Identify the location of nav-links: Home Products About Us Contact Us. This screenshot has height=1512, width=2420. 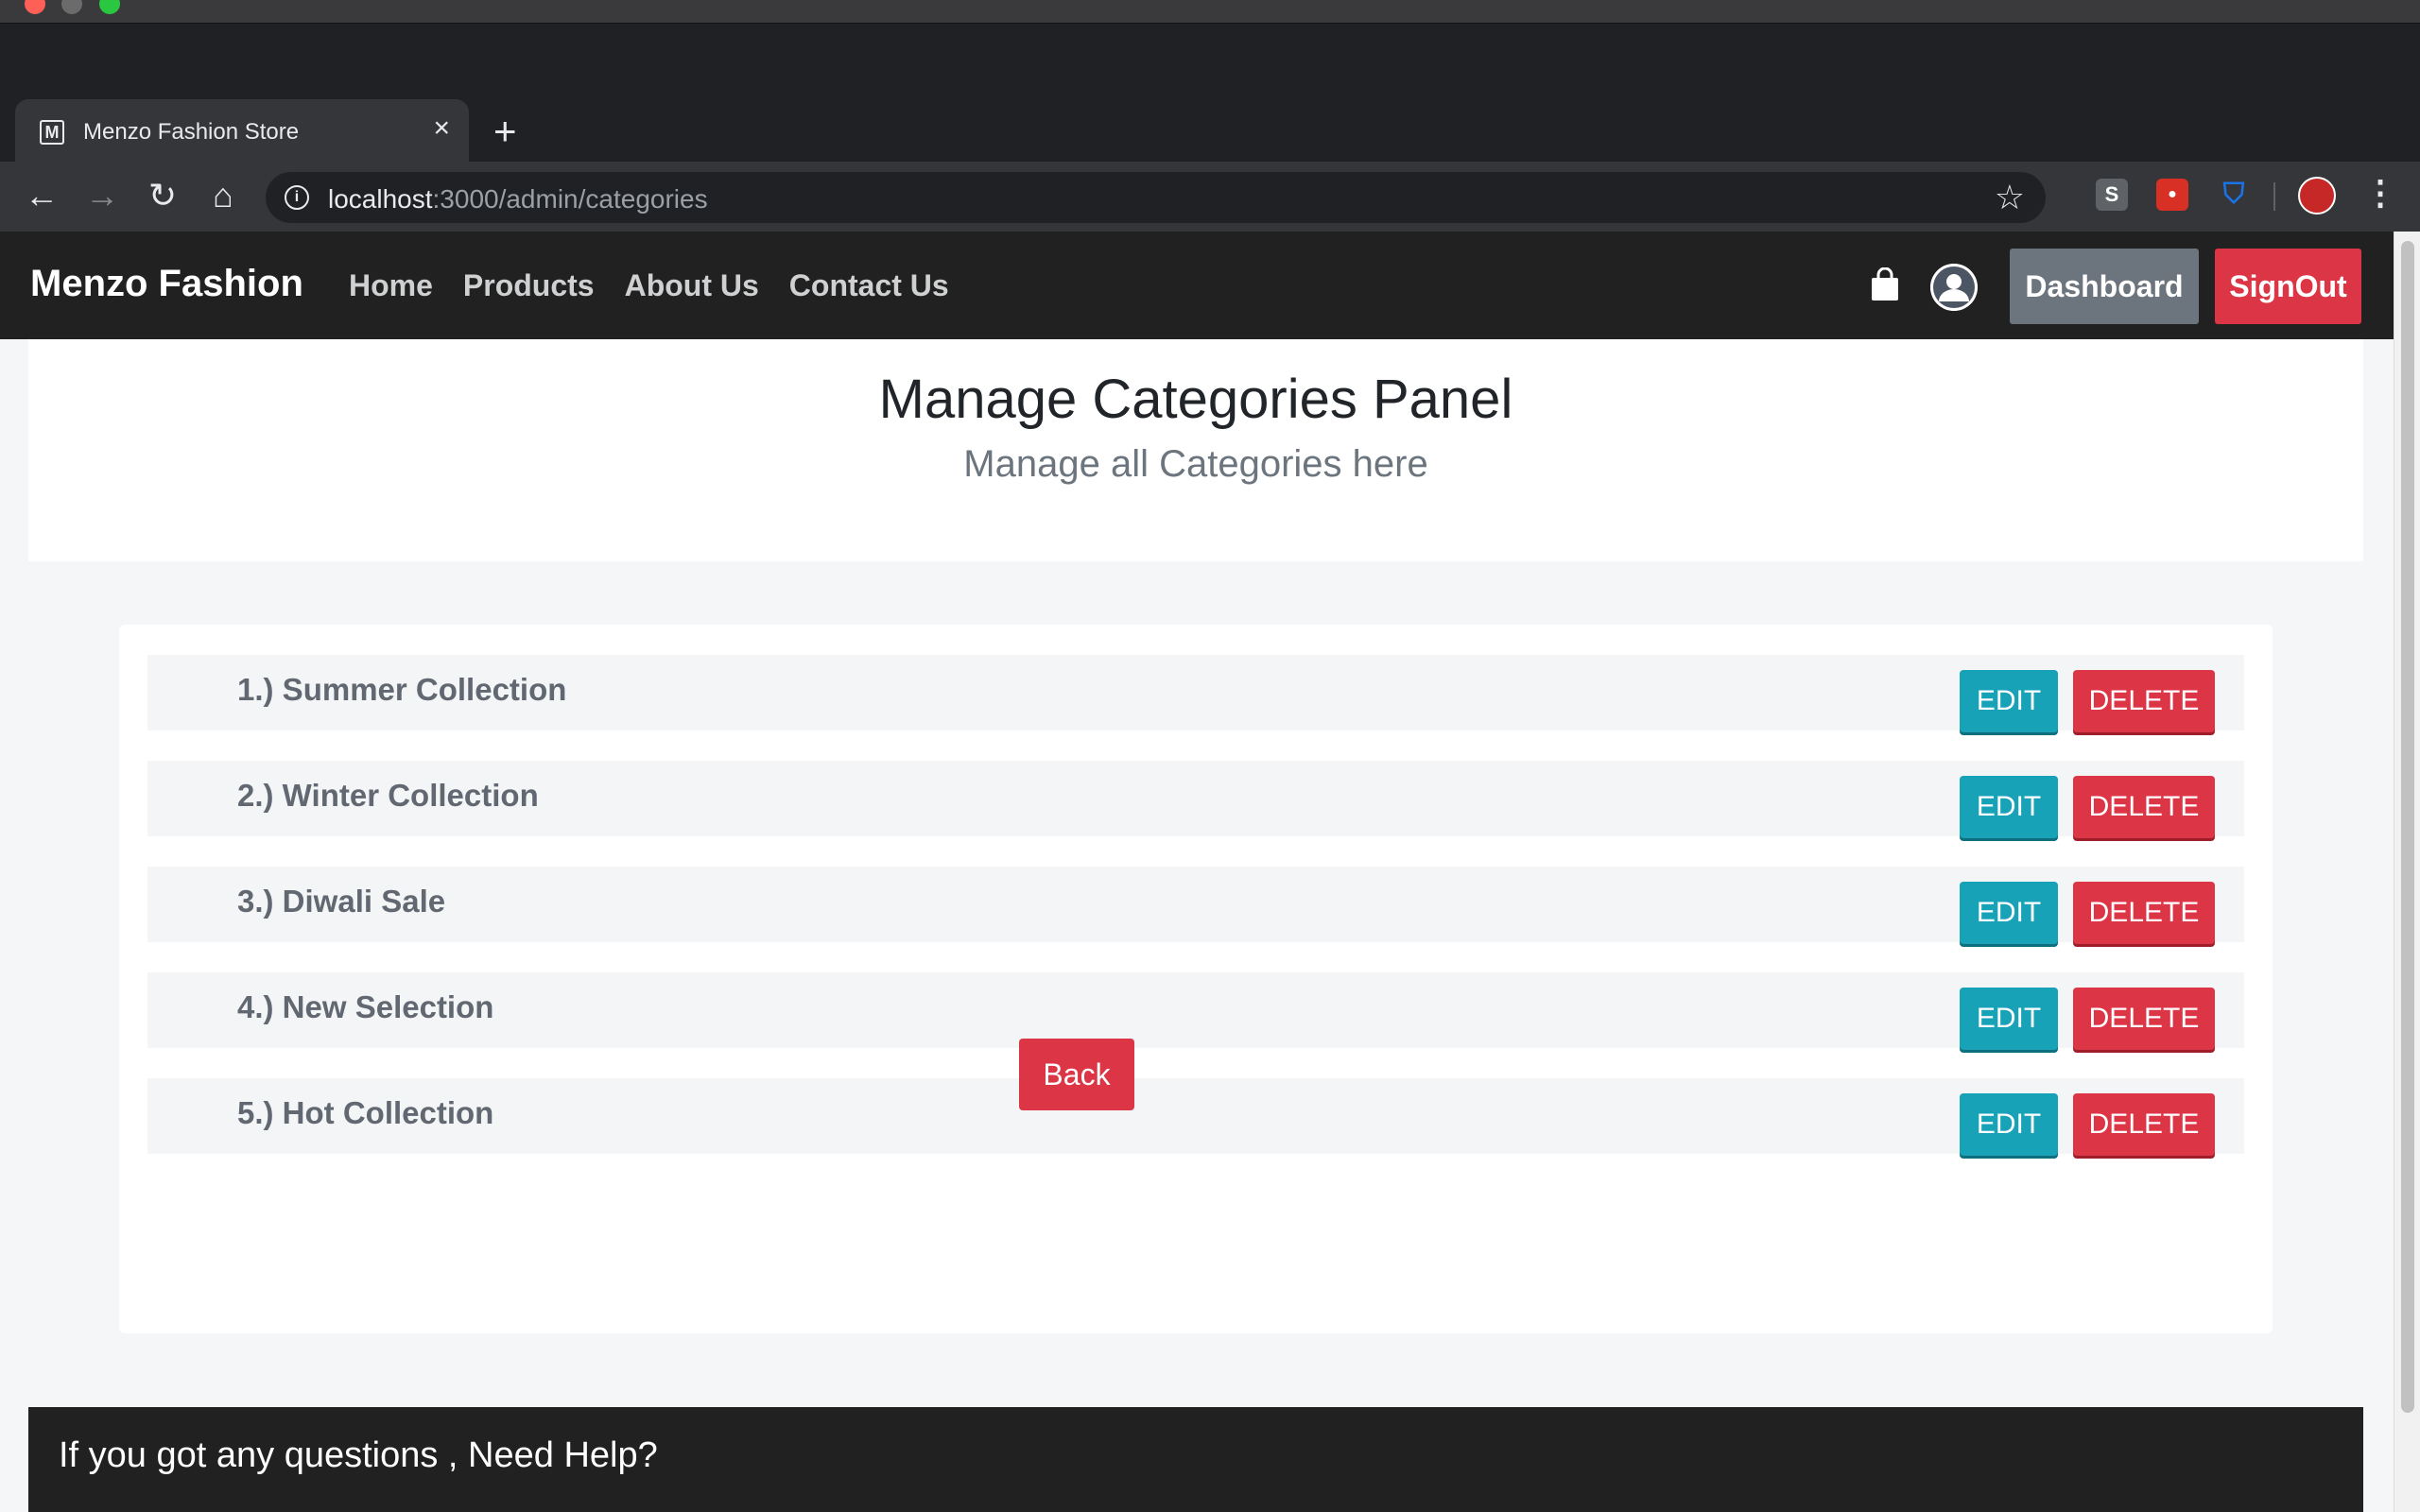
(649, 285).